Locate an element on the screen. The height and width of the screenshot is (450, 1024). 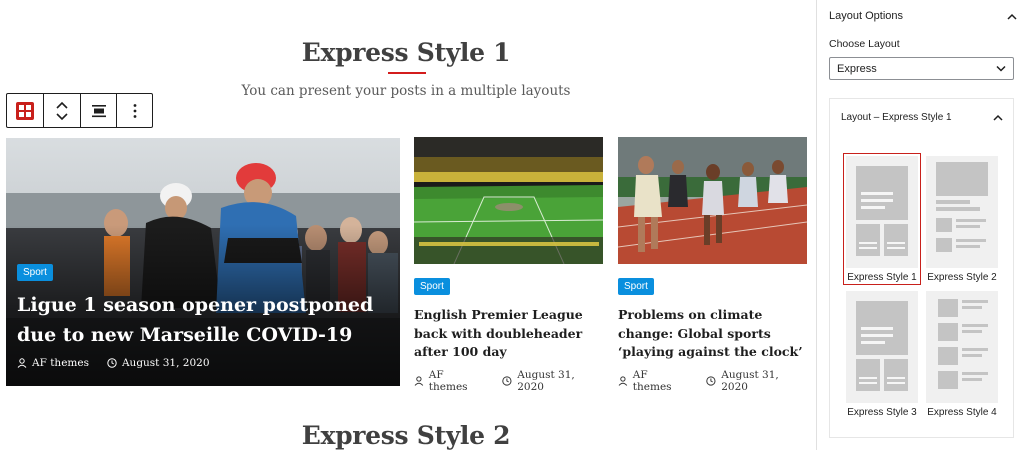
panel-title: Layout Options is located at coordinates (866, 16).